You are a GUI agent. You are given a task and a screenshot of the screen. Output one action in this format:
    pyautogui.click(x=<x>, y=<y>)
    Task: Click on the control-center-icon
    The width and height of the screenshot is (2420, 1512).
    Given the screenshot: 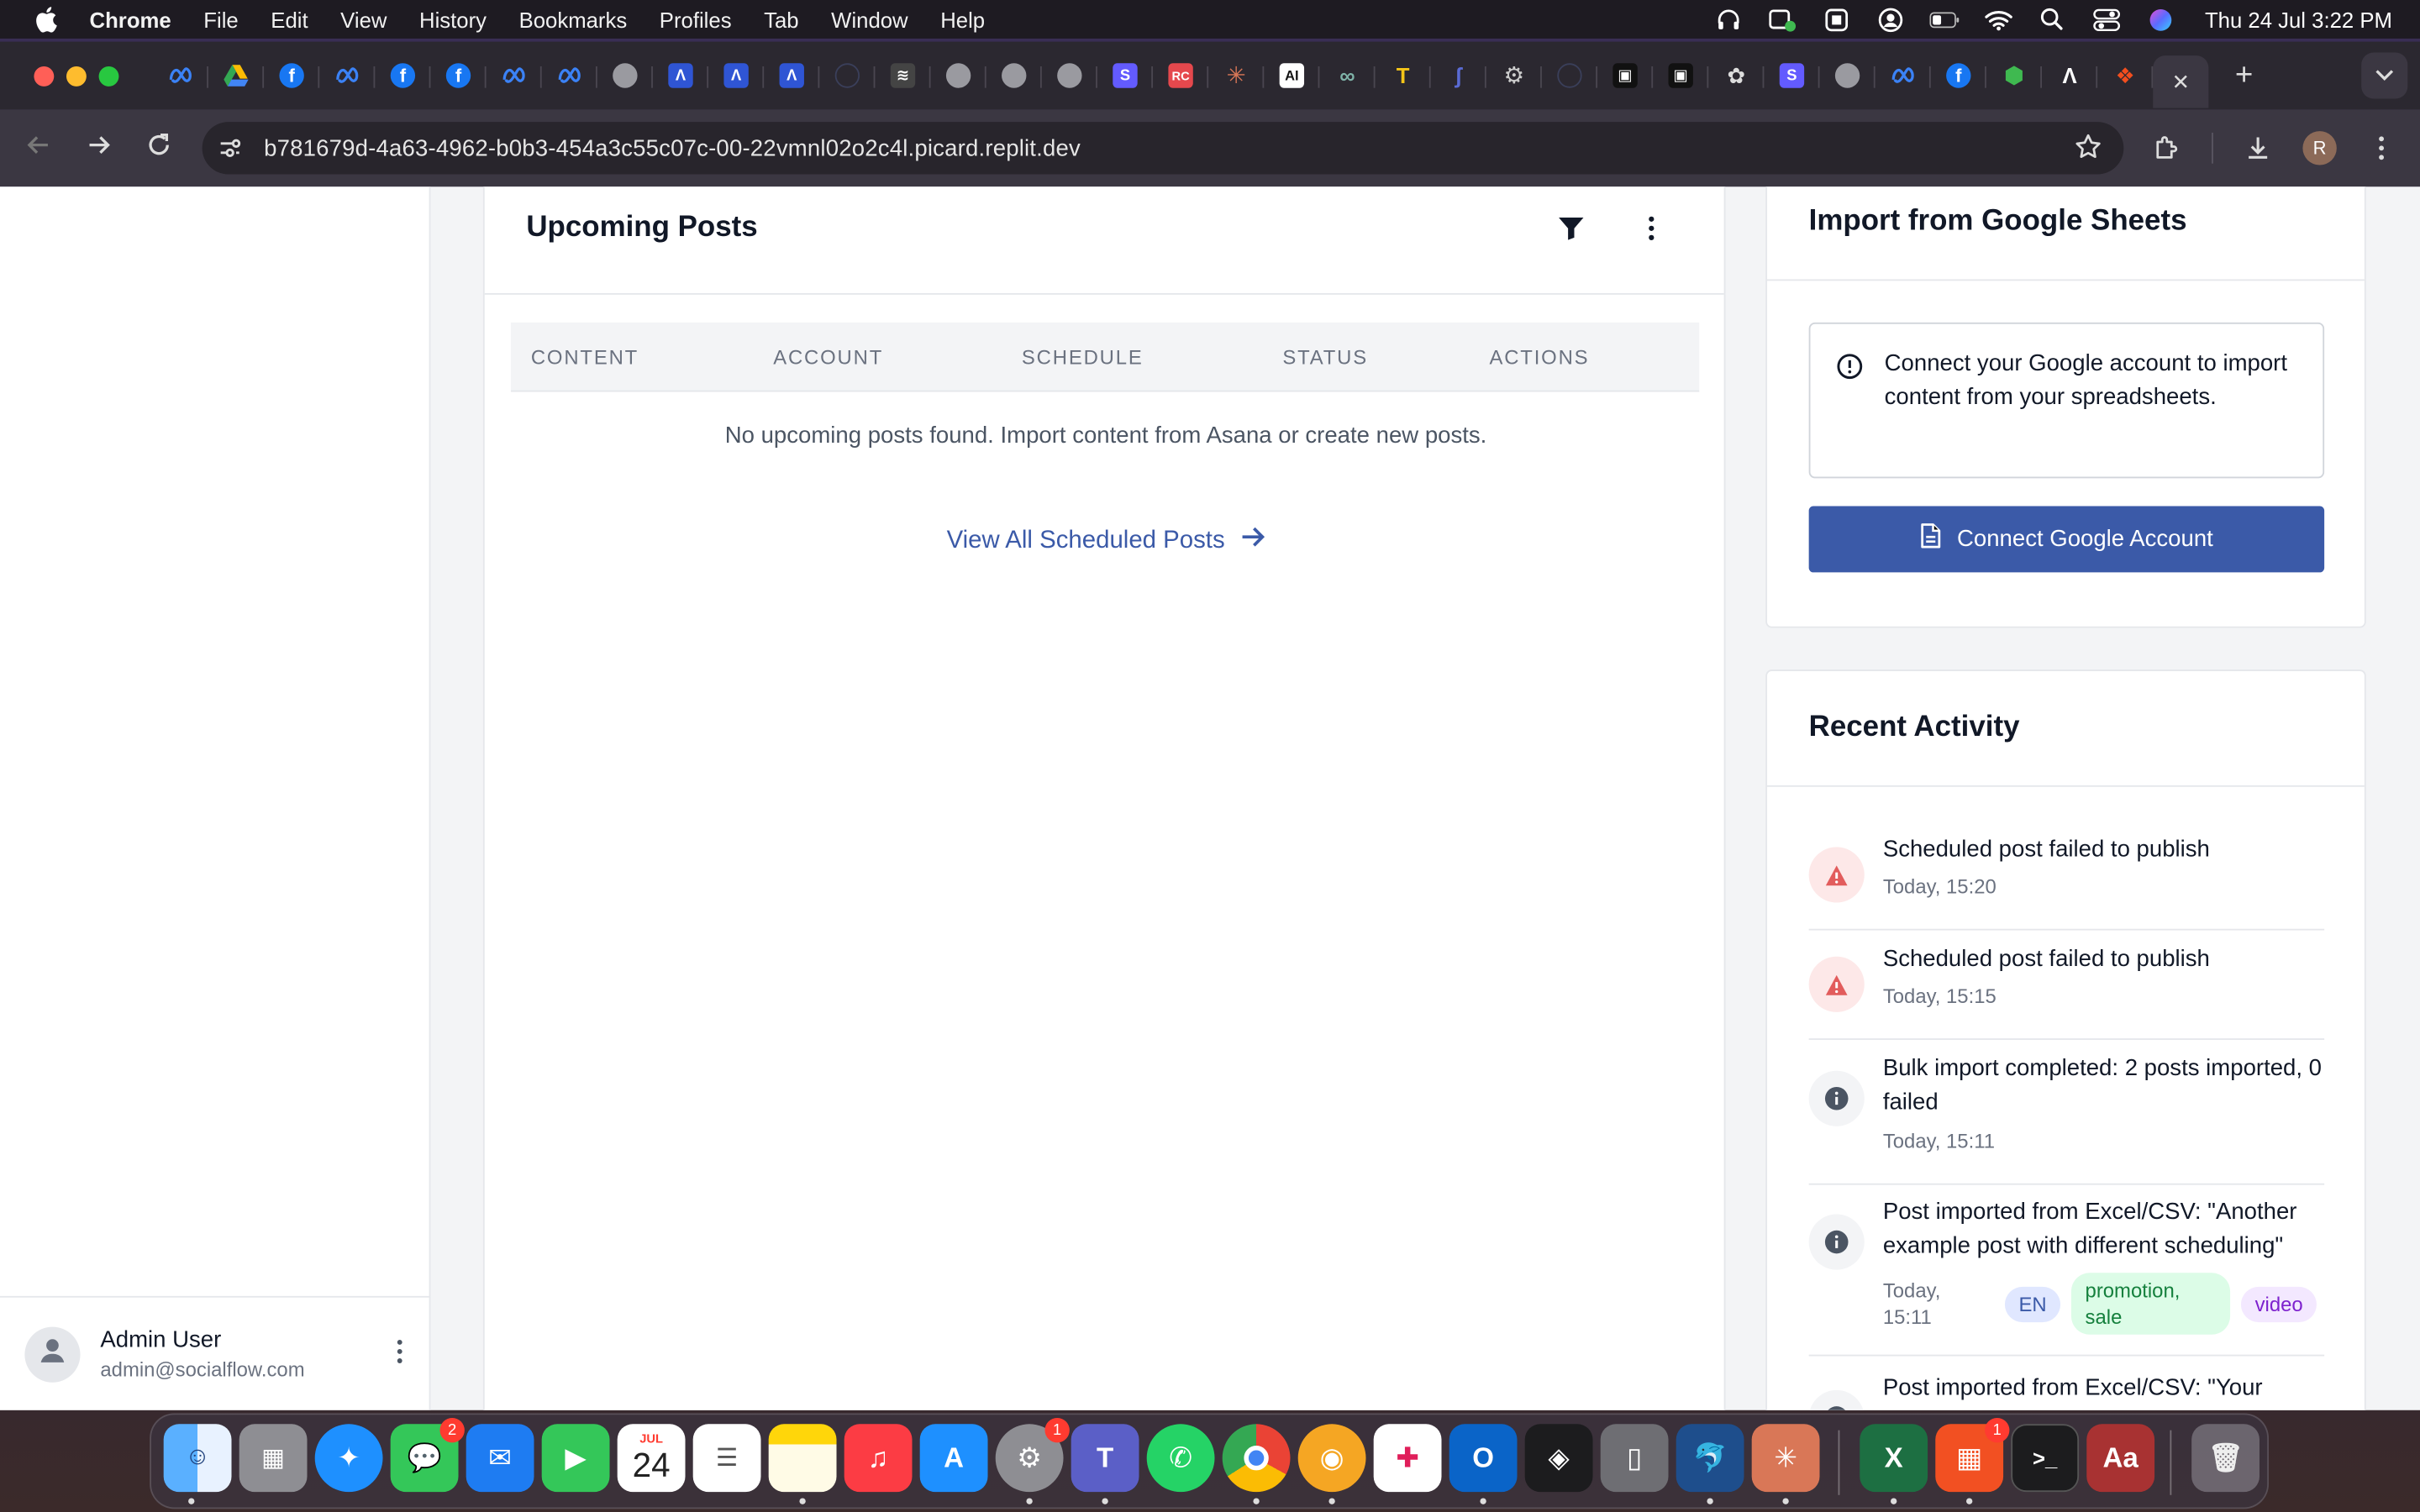 What is the action you would take?
    pyautogui.click(x=2106, y=19)
    